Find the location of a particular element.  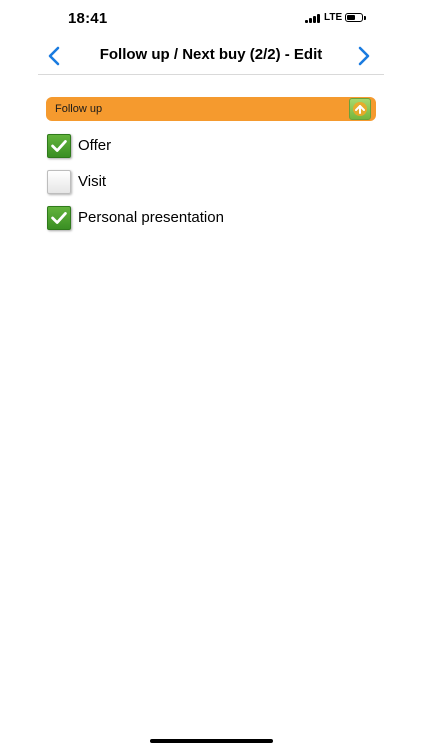

personal-presentation-checkbox is located at coordinates (59, 218).